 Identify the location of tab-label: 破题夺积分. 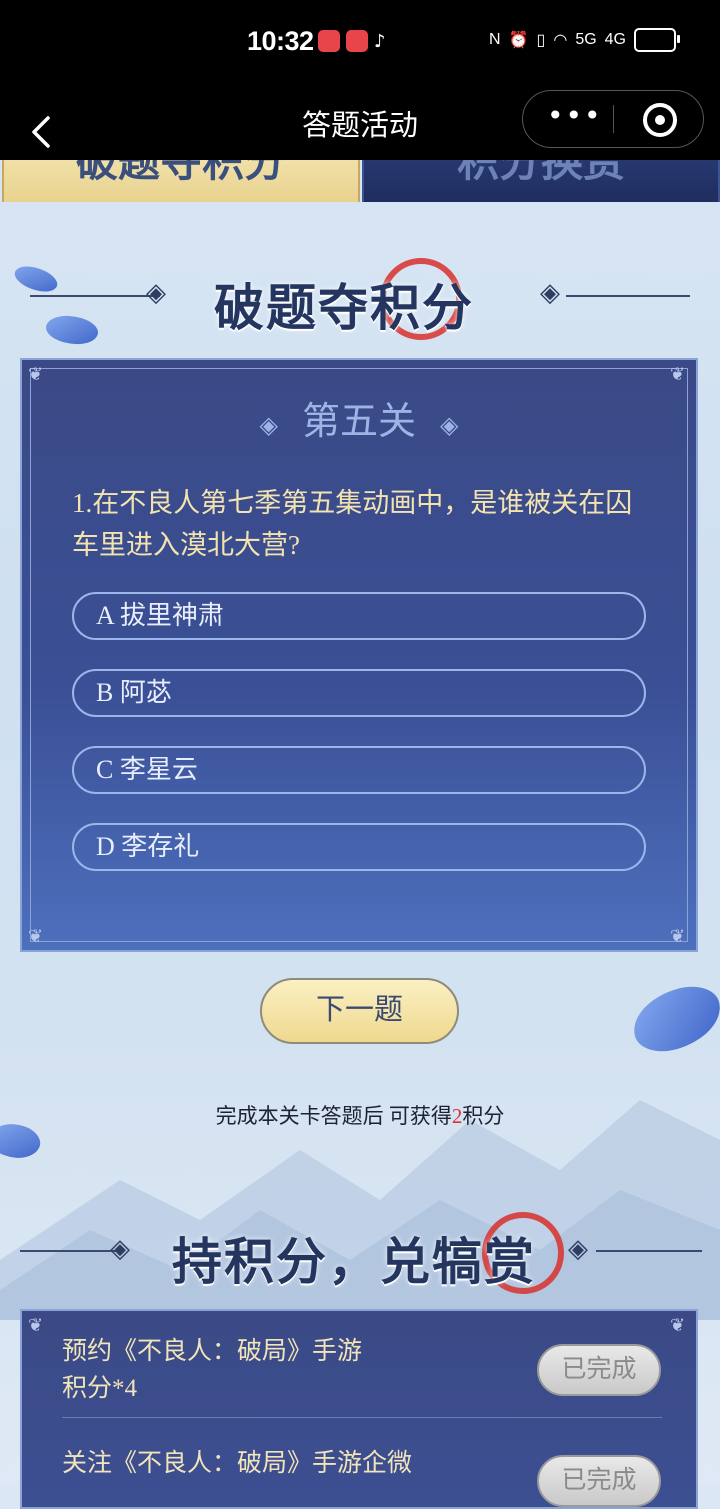
(180, 173).